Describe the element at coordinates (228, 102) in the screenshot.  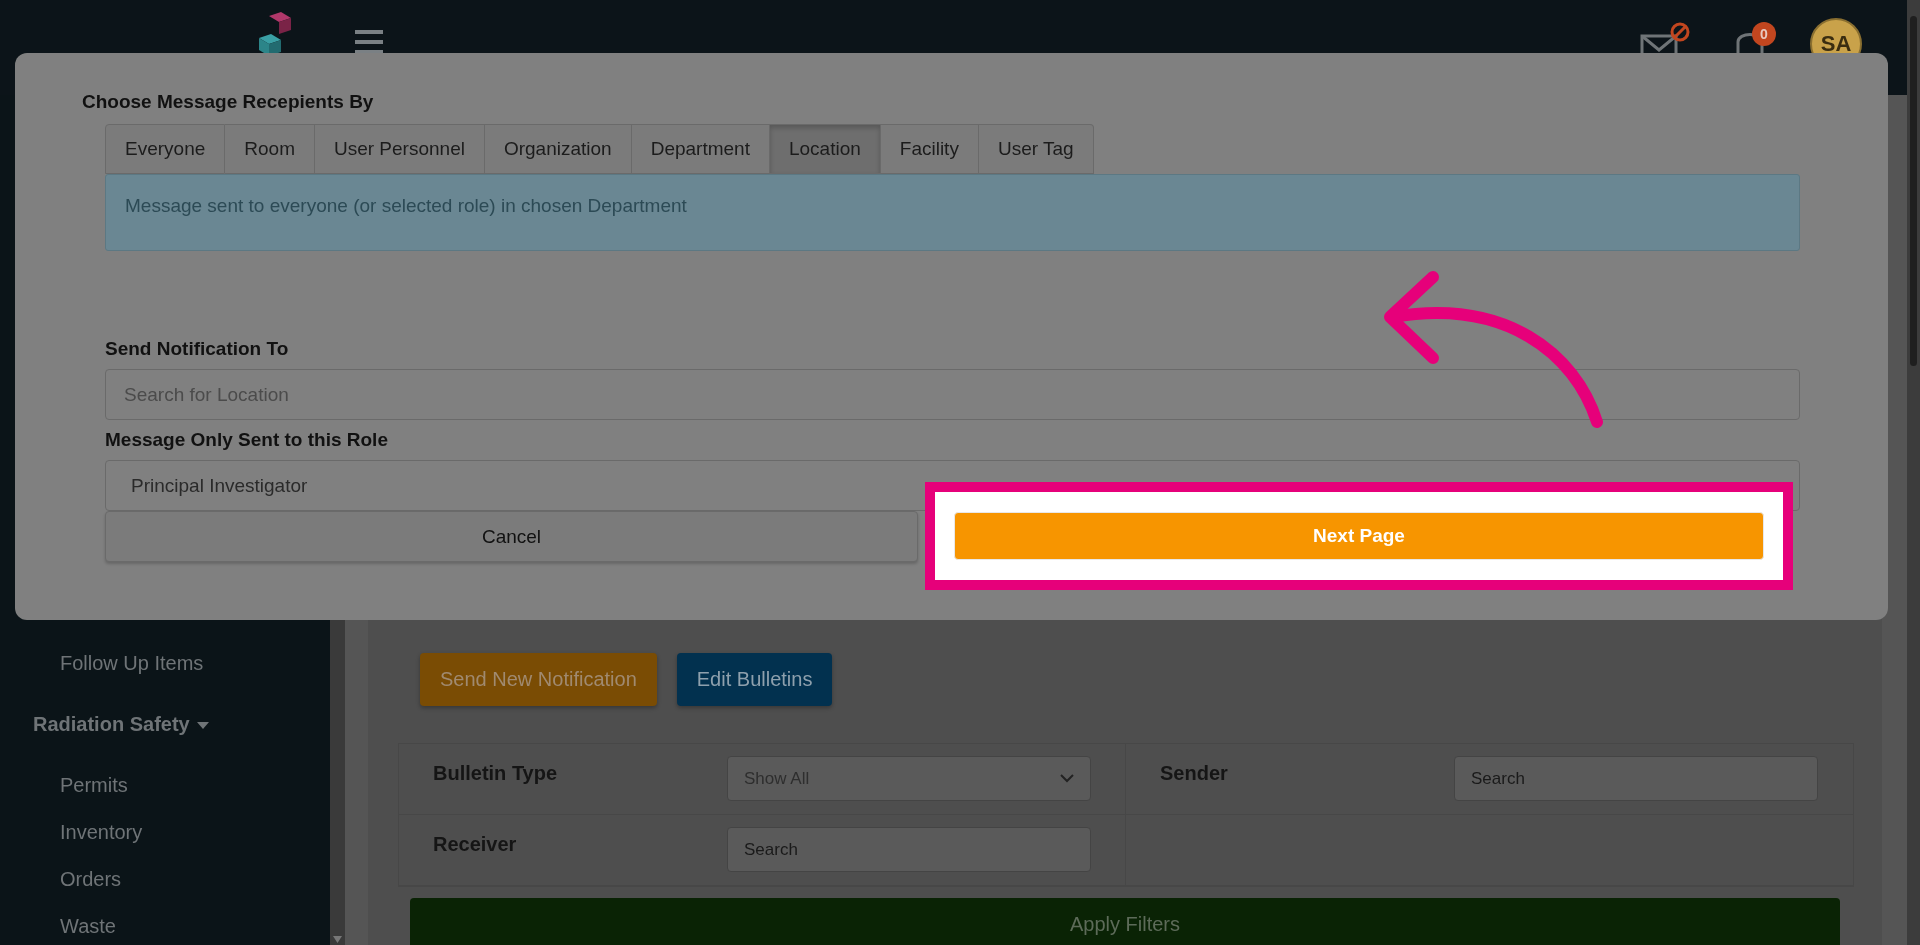
I see `modal-heading: Choose Message Recepients By` at that location.